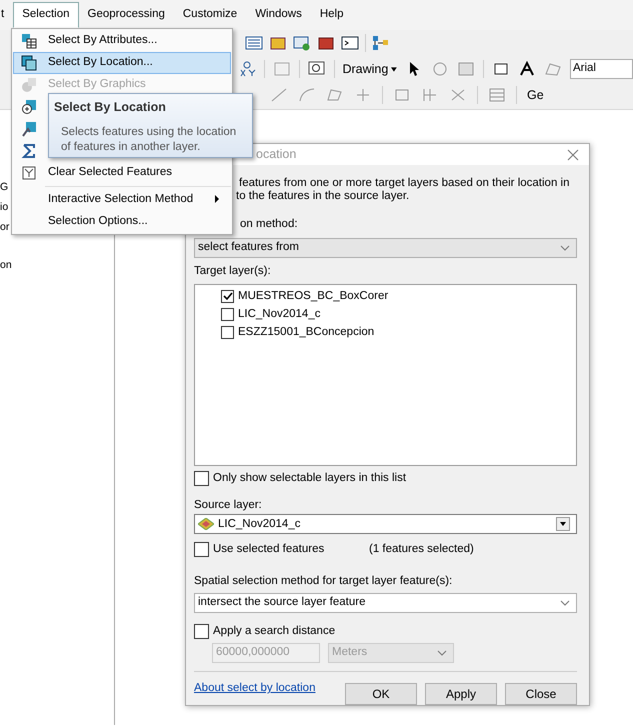 This screenshot has width=633, height=726. Describe the element at coordinates (501, 69) in the screenshot. I see `rectangle-icon` at that location.